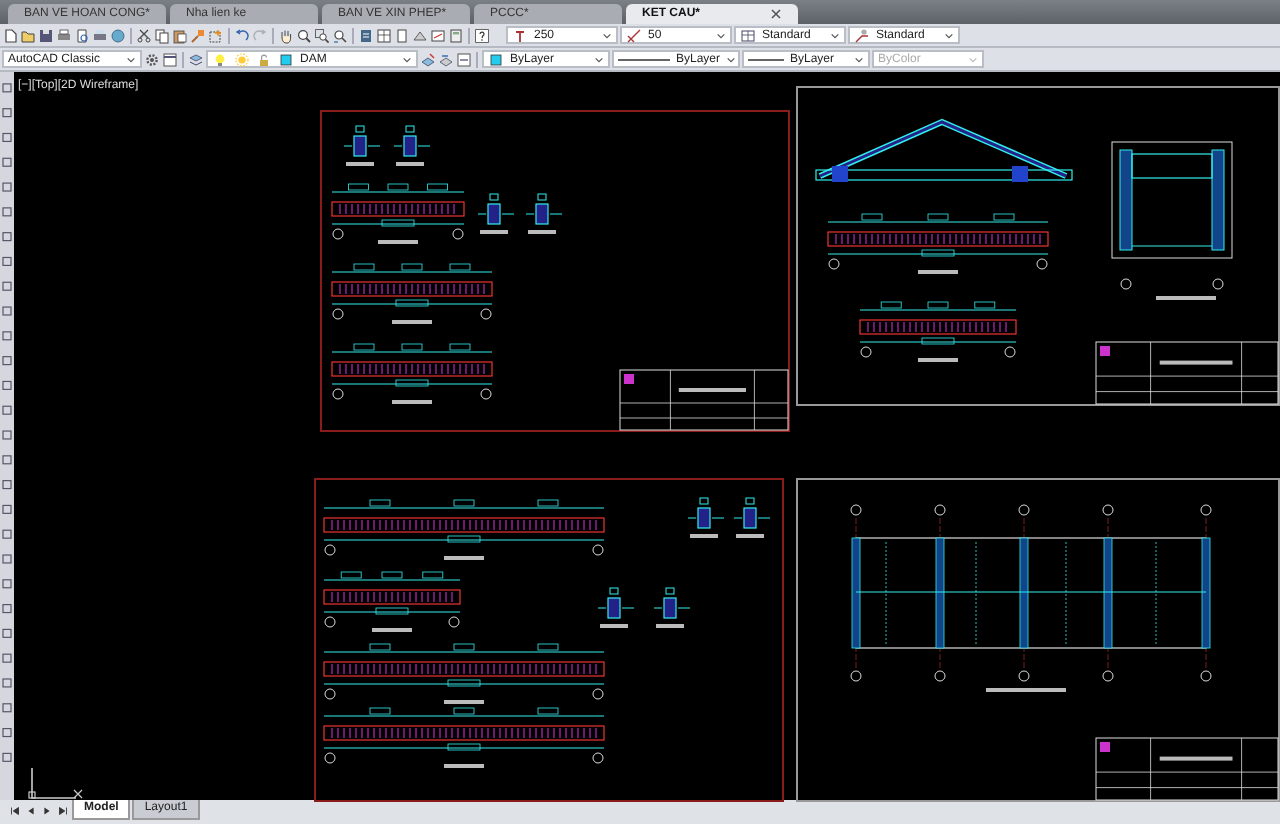 The width and height of the screenshot is (1280, 824). What do you see at coordinates (456, 35) in the screenshot?
I see `calculator-icon` at bounding box center [456, 35].